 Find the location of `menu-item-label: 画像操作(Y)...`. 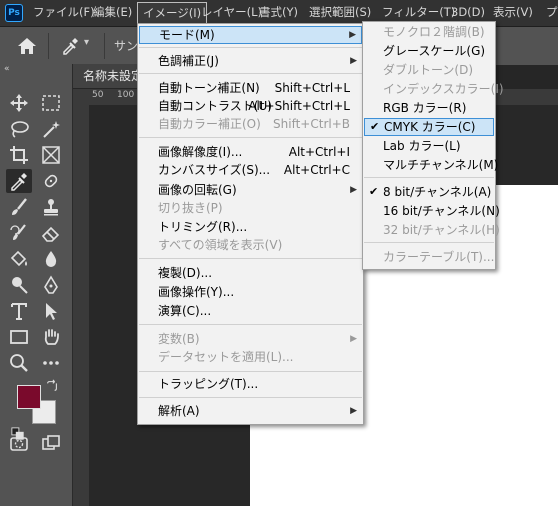

menu-item-label: 画像操作(Y)... is located at coordinates (196, 292).